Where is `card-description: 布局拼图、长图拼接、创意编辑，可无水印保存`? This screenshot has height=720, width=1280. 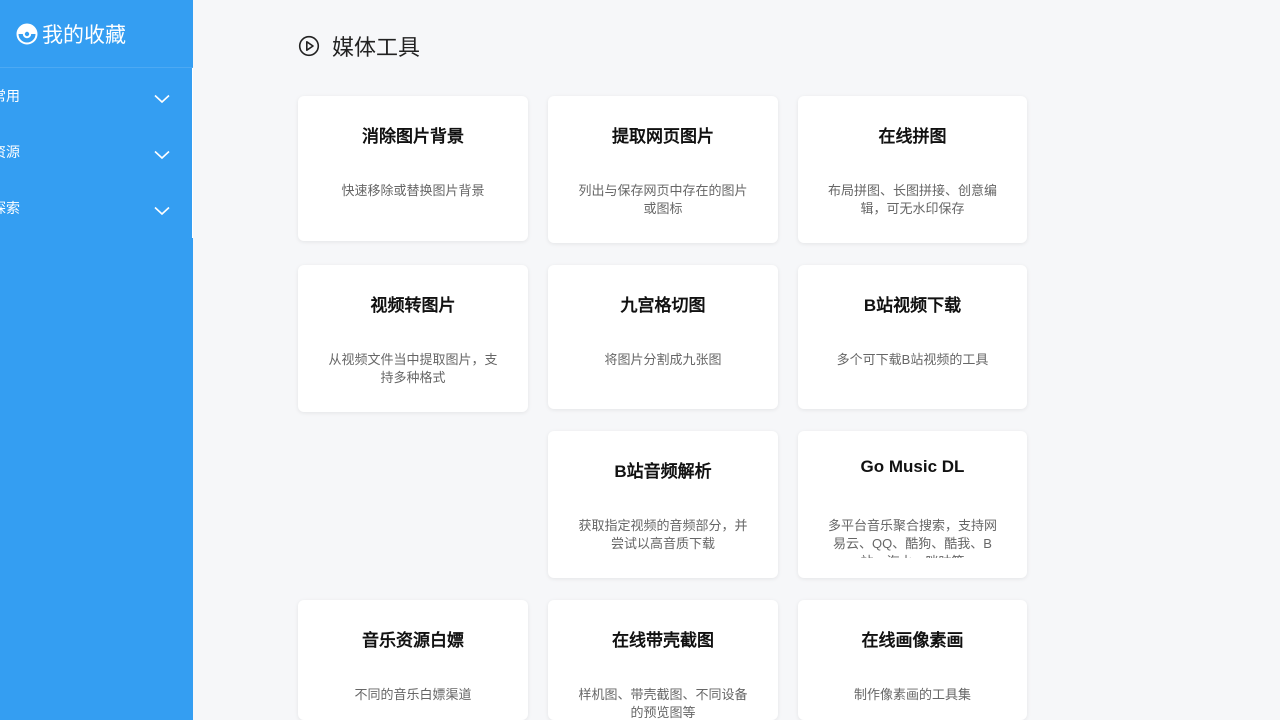
card-description: 布局拼图、长图拼接、创意编辑，可无水印保存 is located at coordinates (912, 199).